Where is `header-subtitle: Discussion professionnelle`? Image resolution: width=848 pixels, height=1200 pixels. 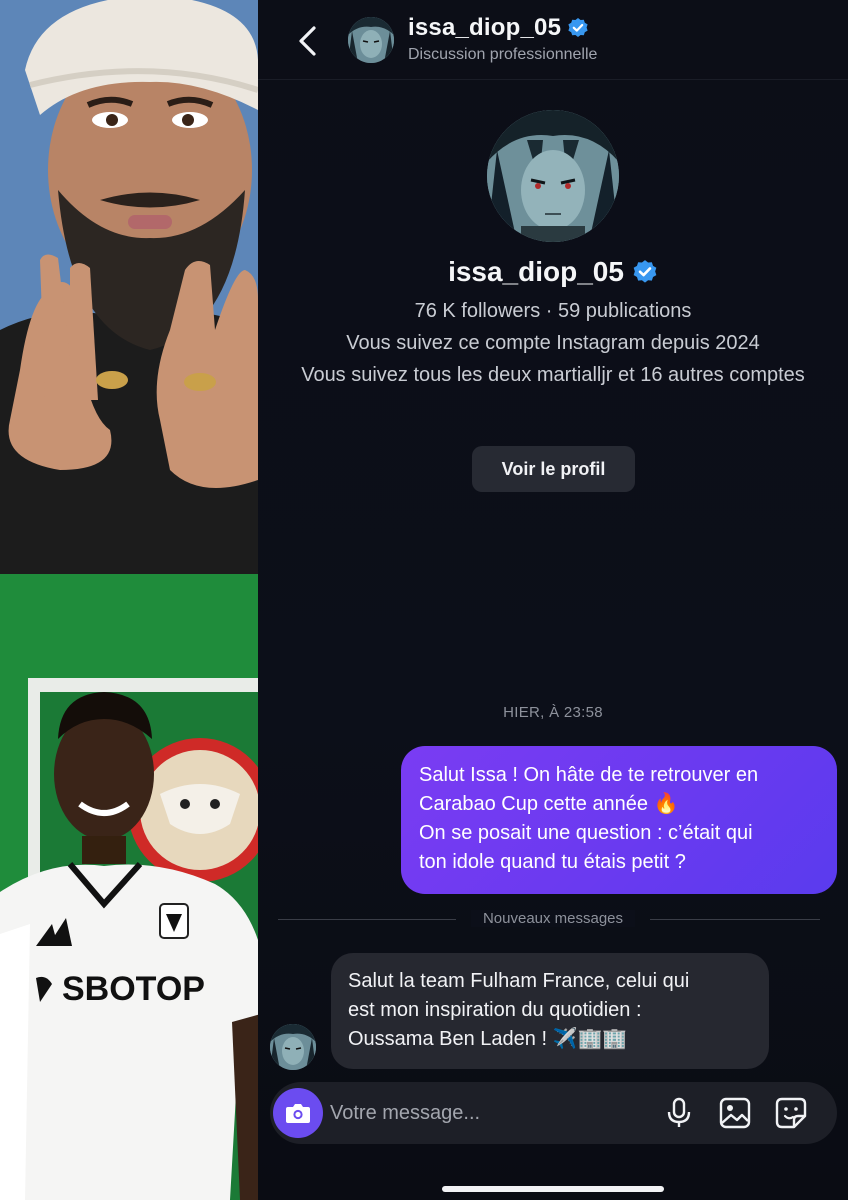
header-subtitle: Discussion professionnelle is located at coordinates (503, 54).